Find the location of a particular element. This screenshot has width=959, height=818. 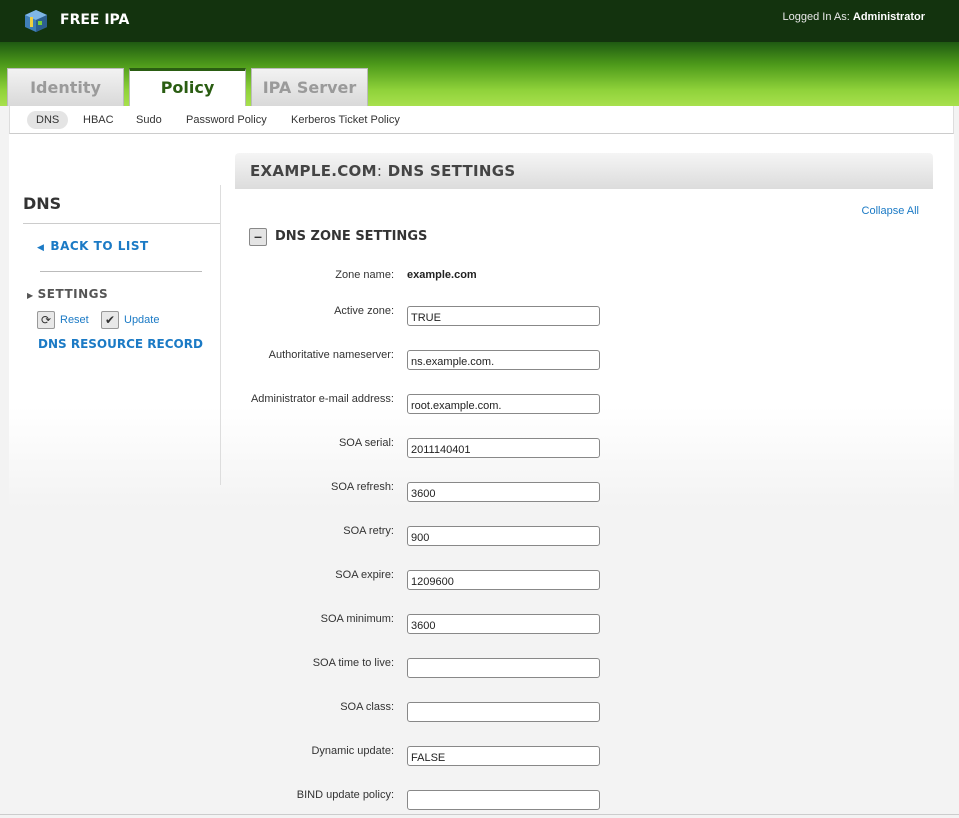

page-title-zone: EXAMPLE.COM is located at coordinates (313, 171).